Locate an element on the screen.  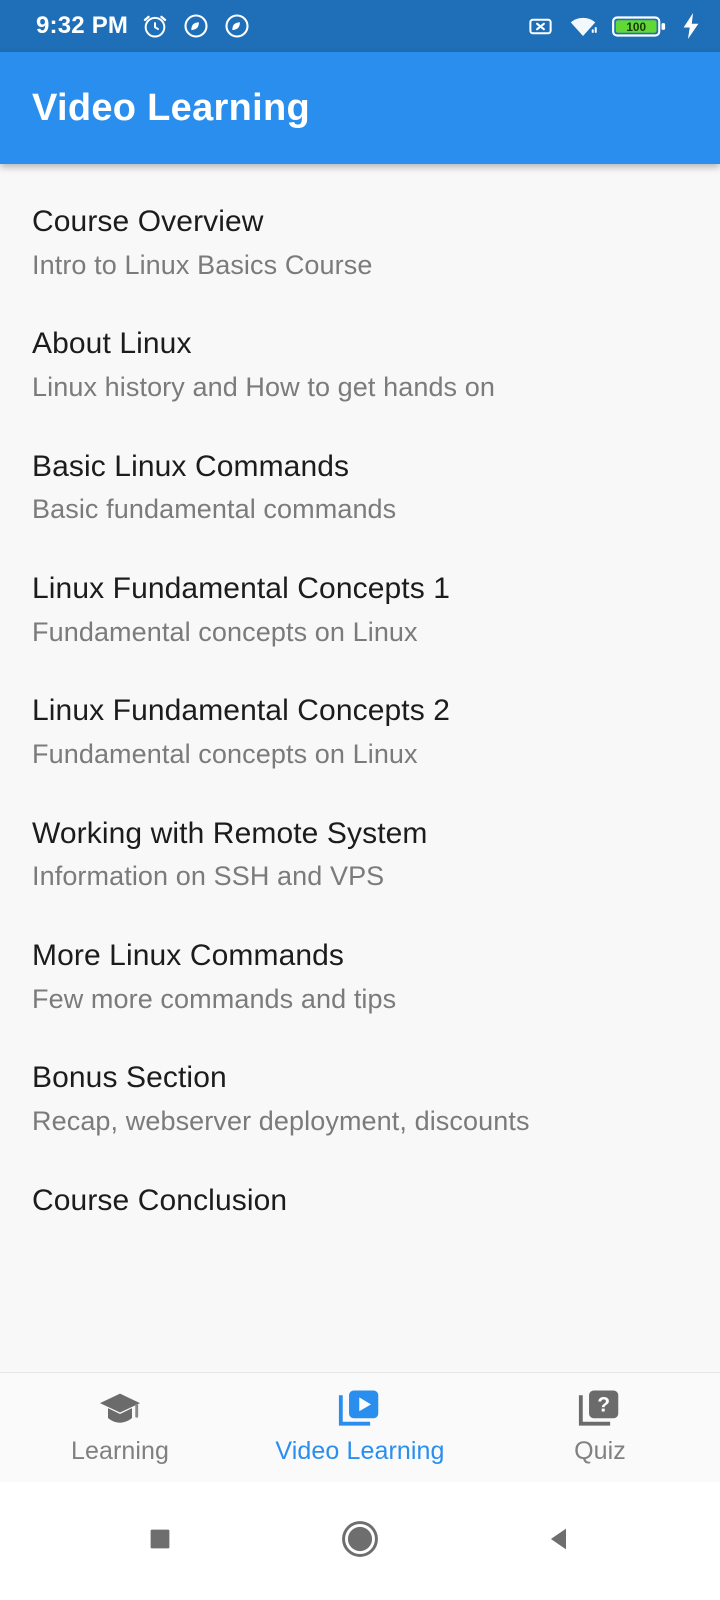
list-item-subtitle: Recap, webserver deployment, discounts is located at coordinates (281, 1121).